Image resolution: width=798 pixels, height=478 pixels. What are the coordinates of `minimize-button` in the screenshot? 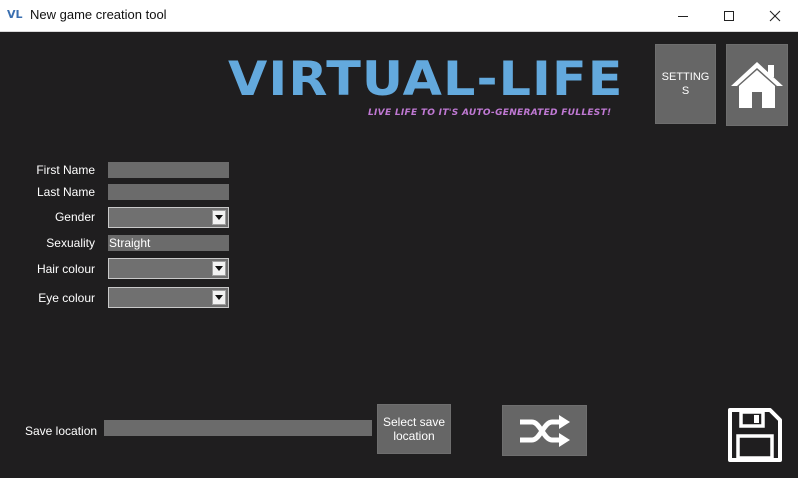 It's located at (683, 15).